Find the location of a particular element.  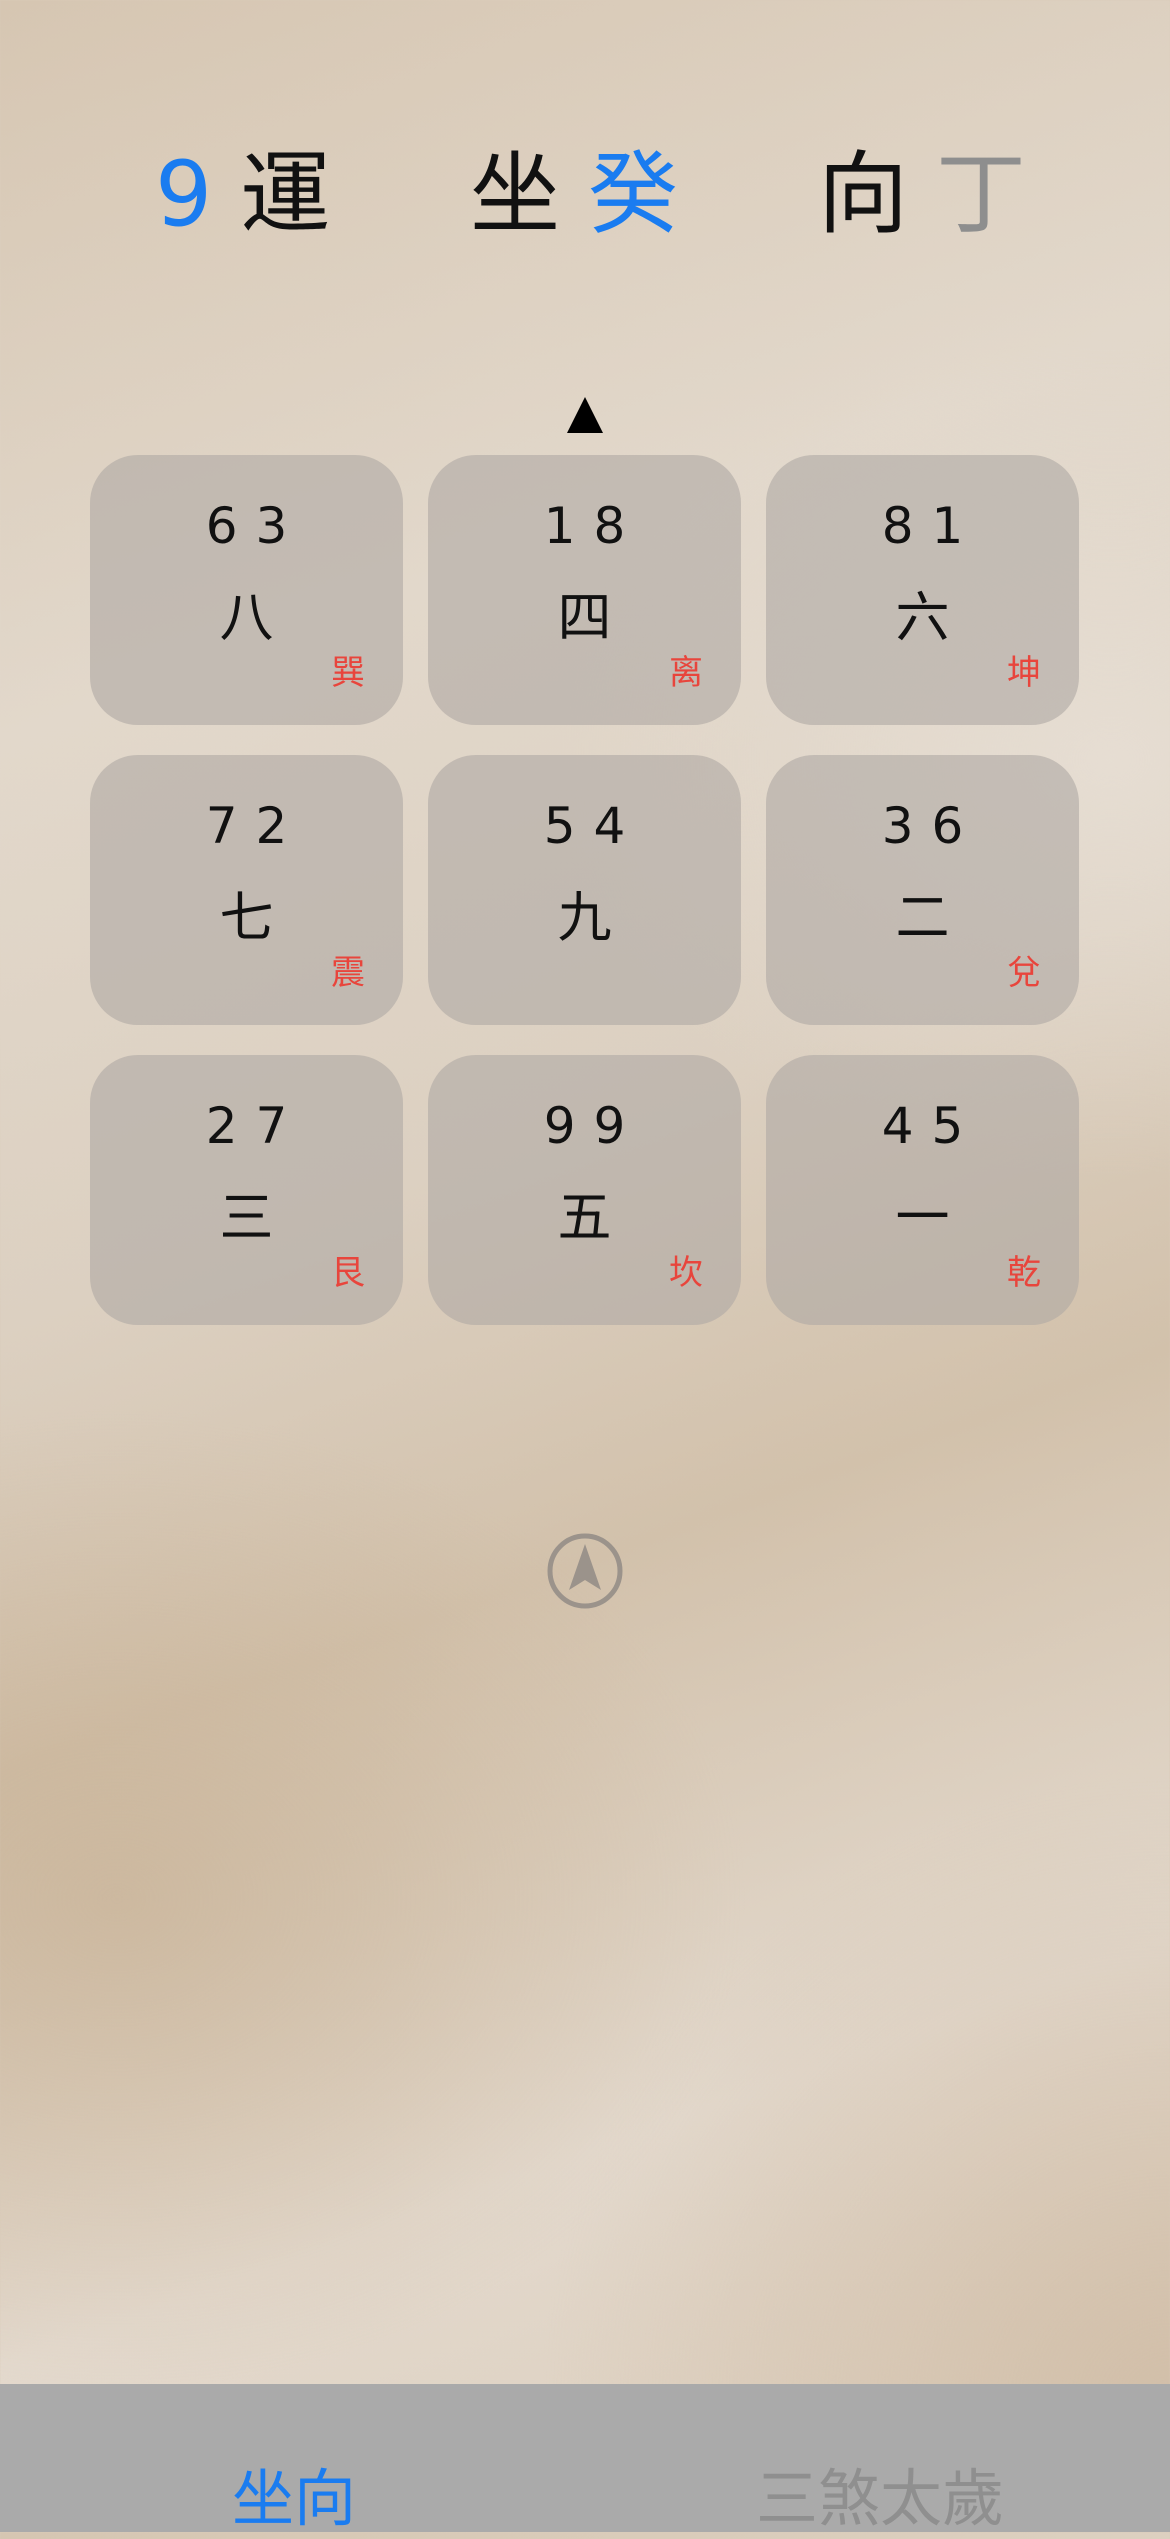

palace-cell-center: 54 九 is located at coordinates (584, 890).